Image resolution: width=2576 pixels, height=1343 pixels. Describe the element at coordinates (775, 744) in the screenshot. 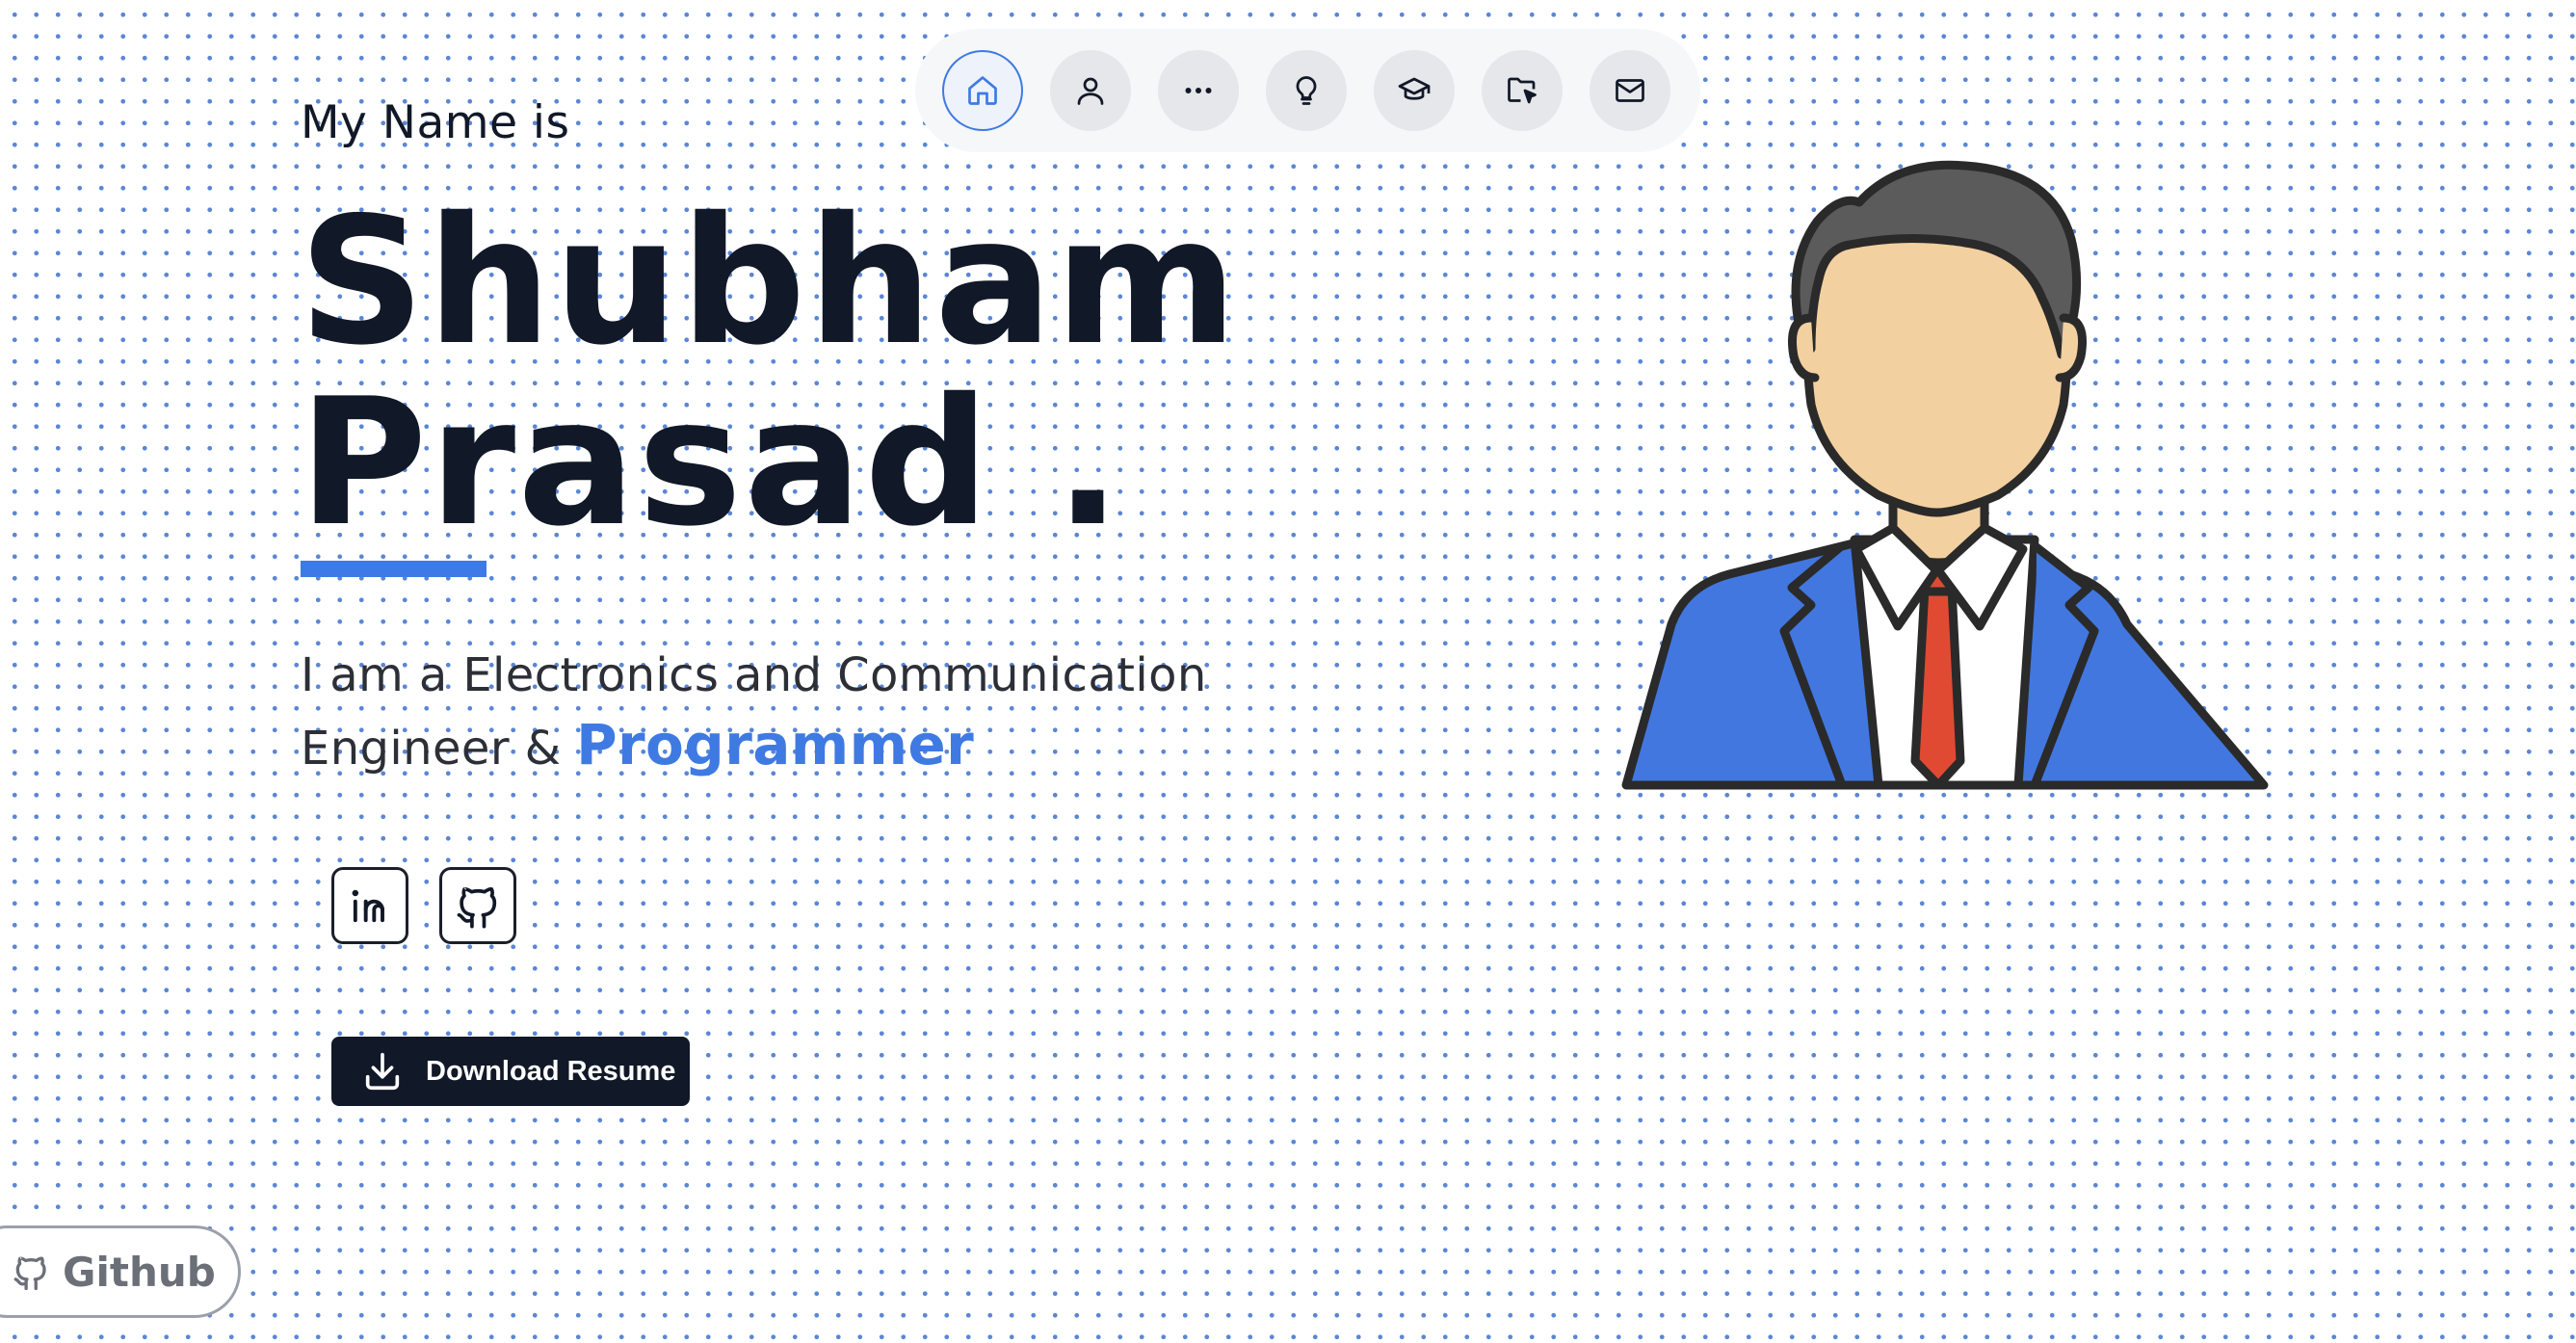

I see `tagline-highlight: Programmer` at that location.